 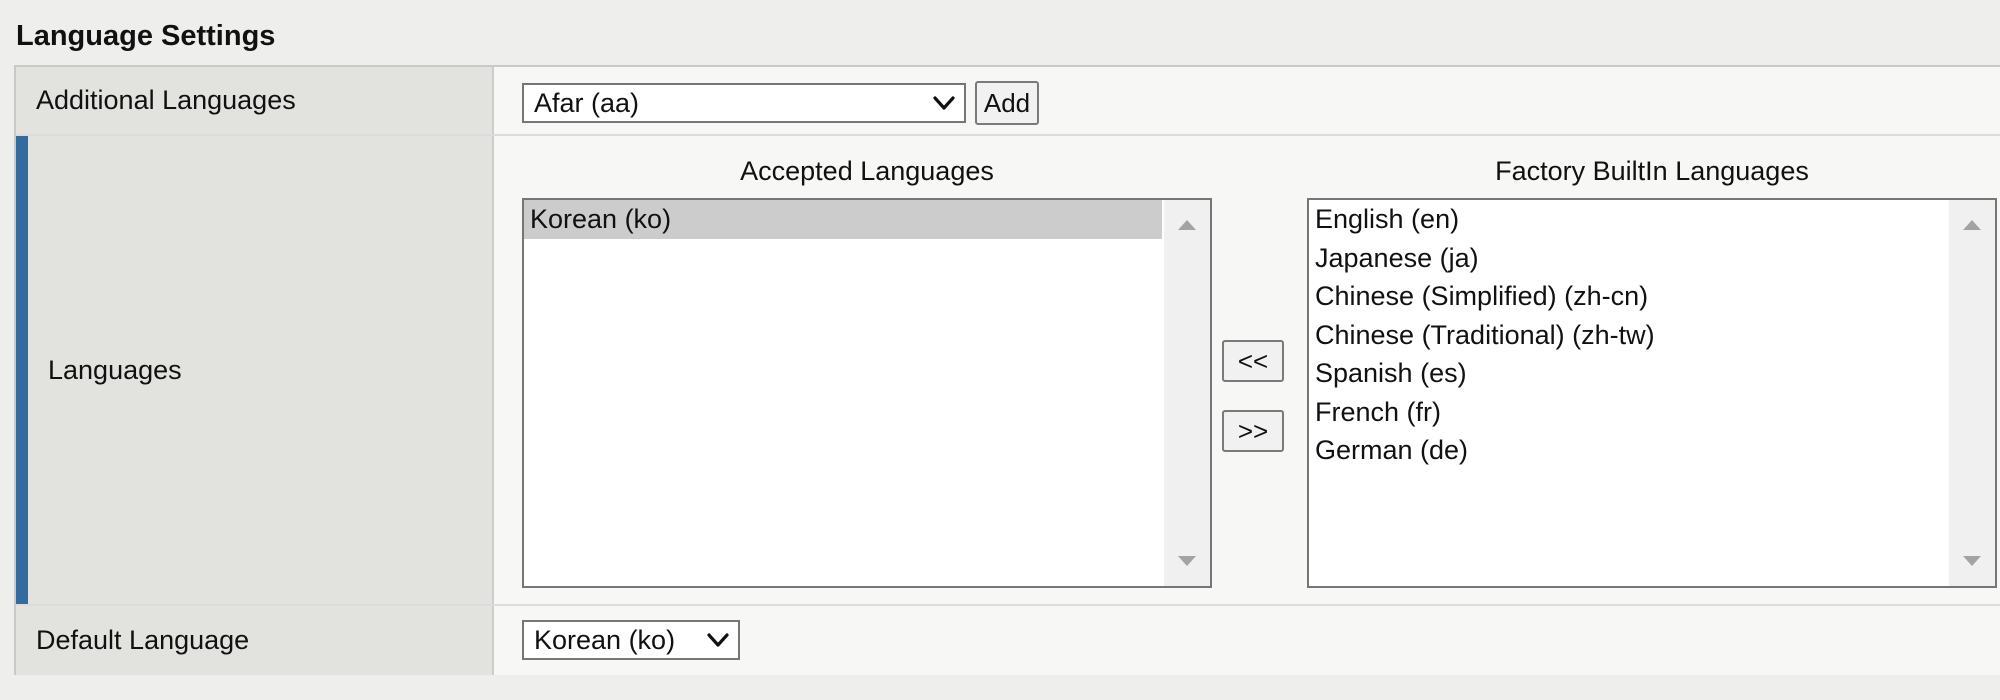 I want to click on factory-language-option: Spanish (es), so click(x=1628, y=373).